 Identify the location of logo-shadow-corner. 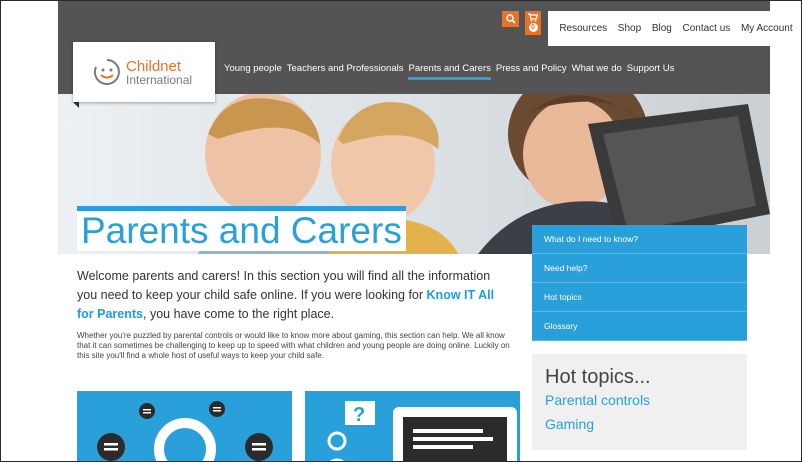
(76, 105).